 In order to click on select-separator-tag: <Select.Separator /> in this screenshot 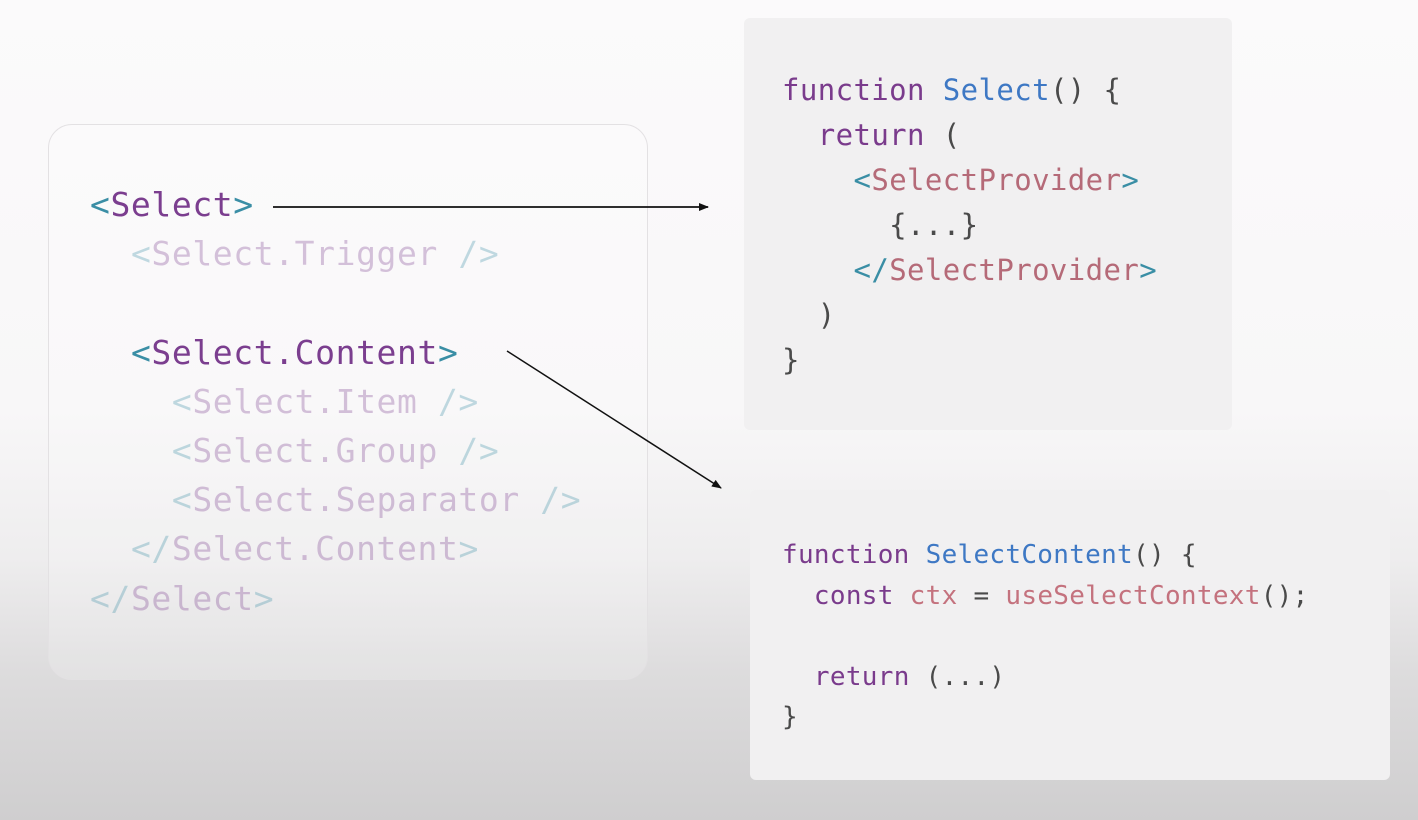, I will do `click(376, 500)`.